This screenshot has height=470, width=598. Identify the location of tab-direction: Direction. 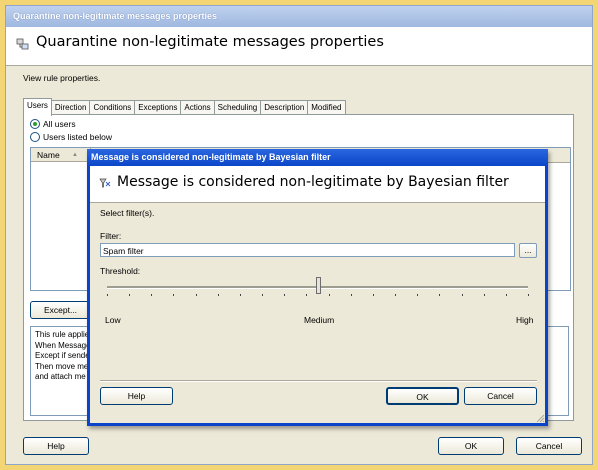
(70, 107).